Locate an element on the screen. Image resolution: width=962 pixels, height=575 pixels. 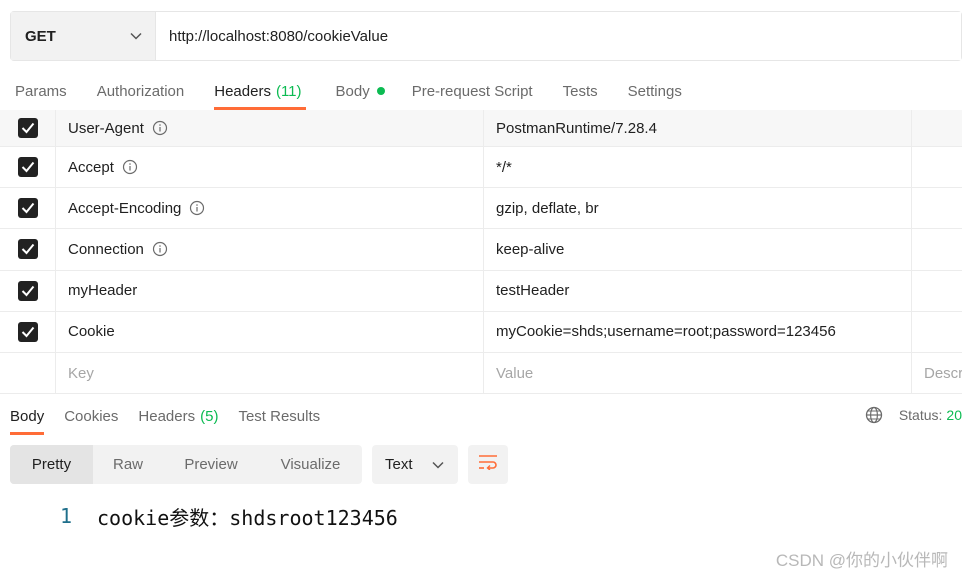
table-row: myHeader testHeader is located at coordinates (481, 291).